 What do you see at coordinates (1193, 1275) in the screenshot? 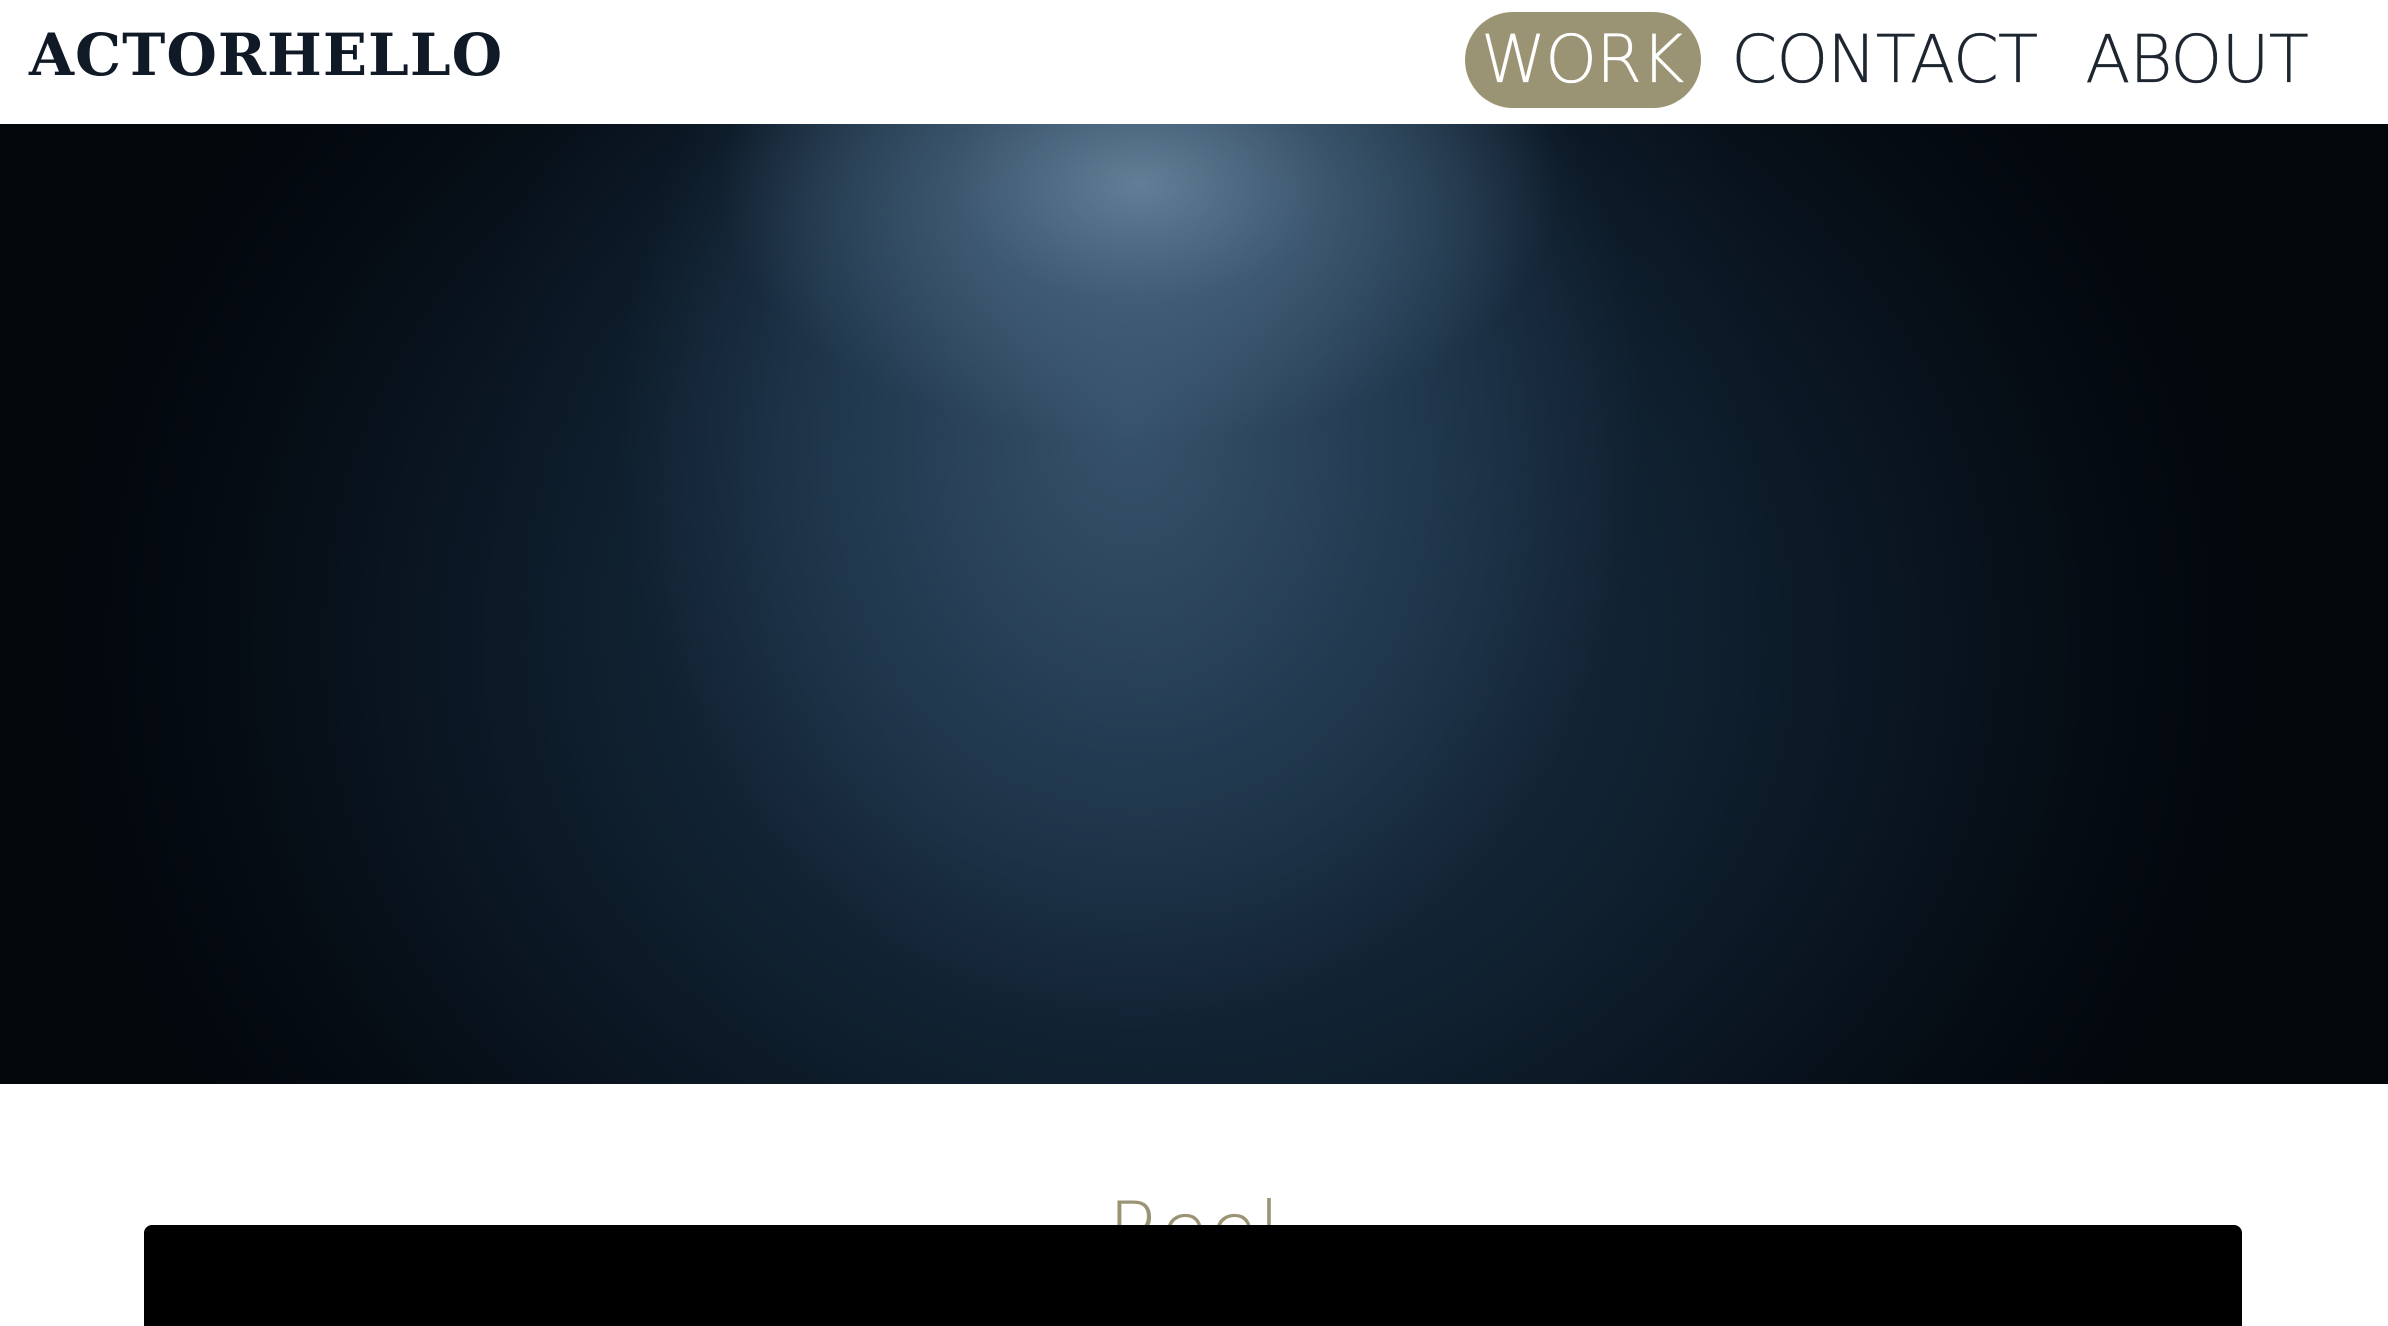
I see `reel-video-player` at bounding box center [1193, 1275].